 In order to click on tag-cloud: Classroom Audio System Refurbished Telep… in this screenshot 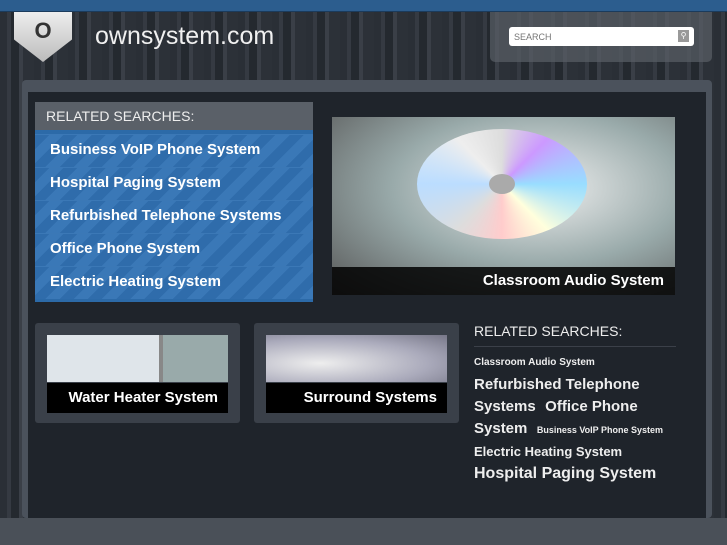, I will do `click(579, 417)`.